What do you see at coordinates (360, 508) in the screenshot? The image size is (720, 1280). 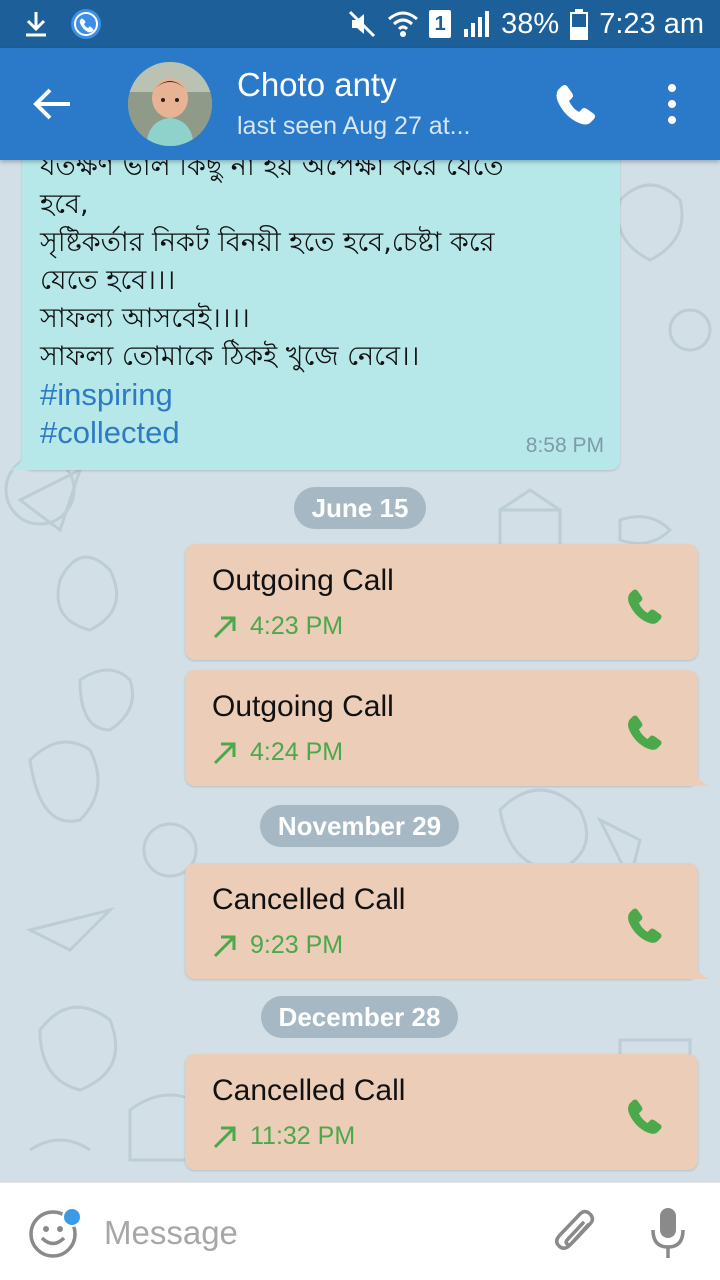 I see `date-separator: June 15` at bounding box center [360, 508].